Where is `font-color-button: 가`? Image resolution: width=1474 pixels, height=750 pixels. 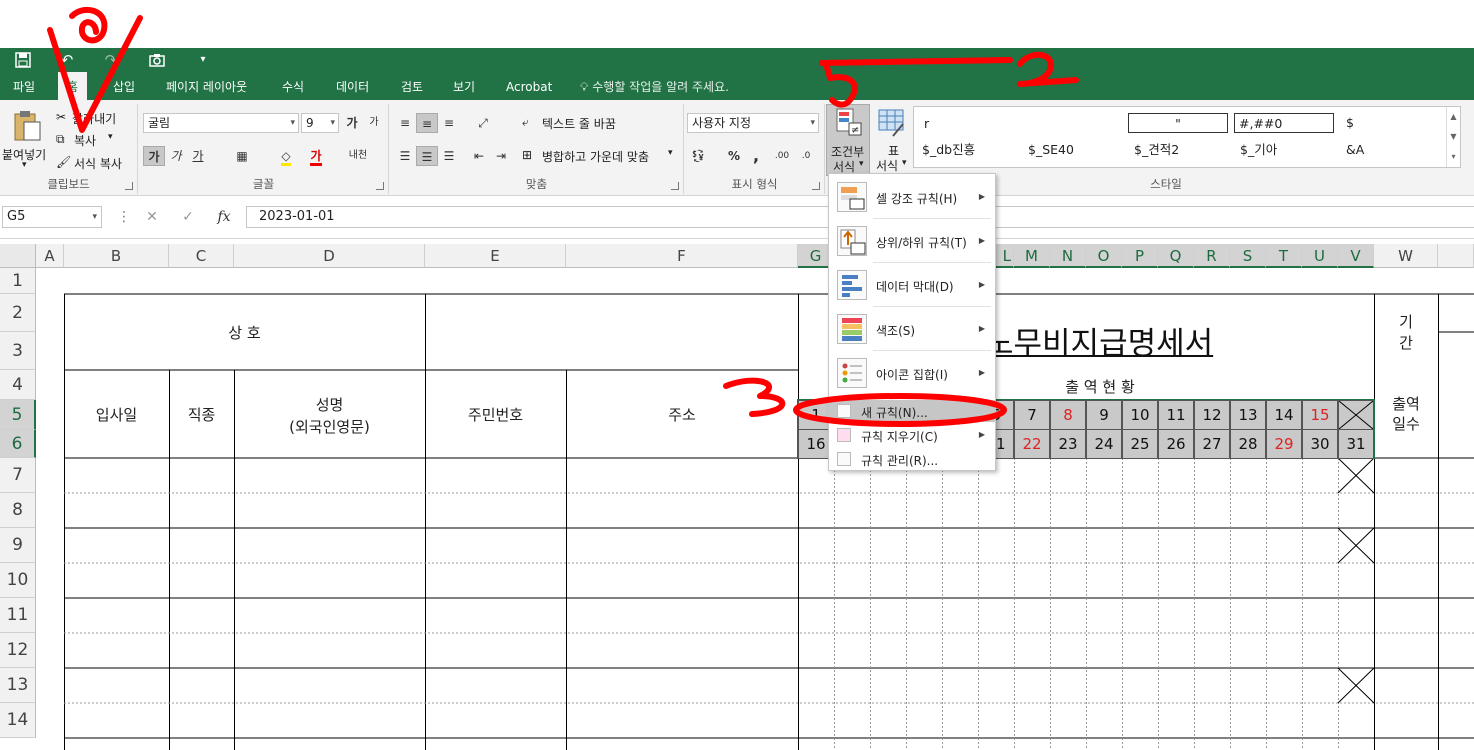 font-color-button: 가 is located at coordinates (316, 156).